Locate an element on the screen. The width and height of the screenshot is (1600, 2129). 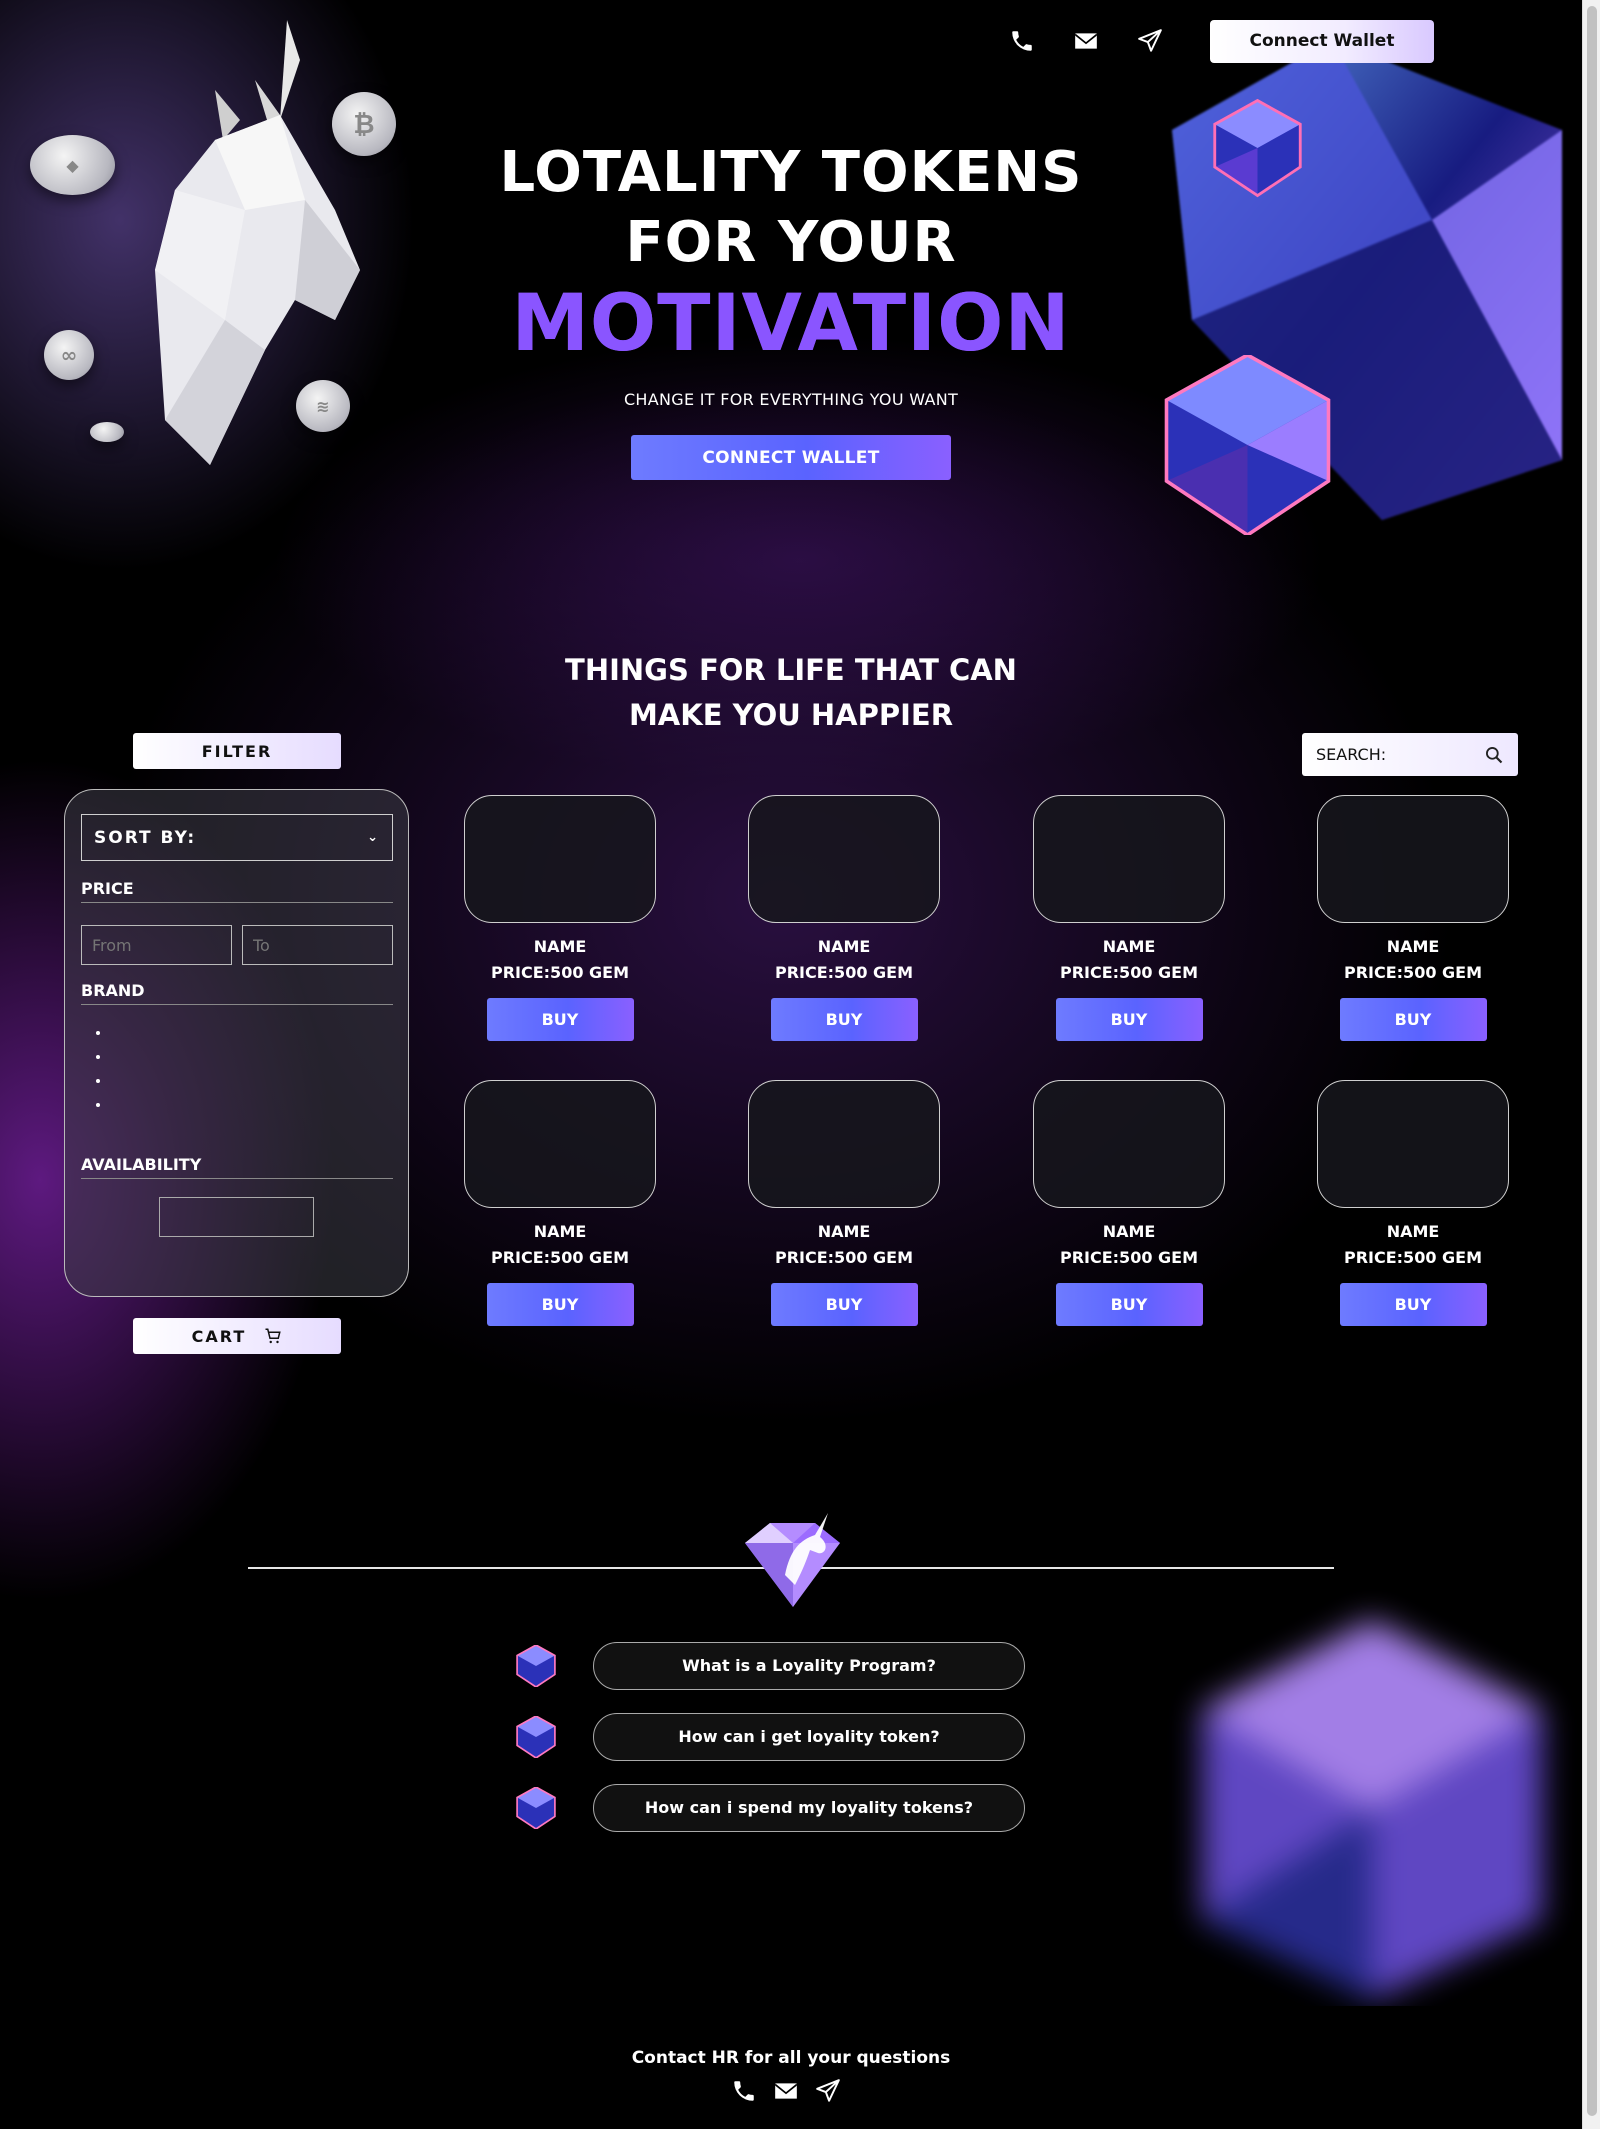
faq-item: How can i spend my loyality tokens? is located at coordinates (770, 1807).